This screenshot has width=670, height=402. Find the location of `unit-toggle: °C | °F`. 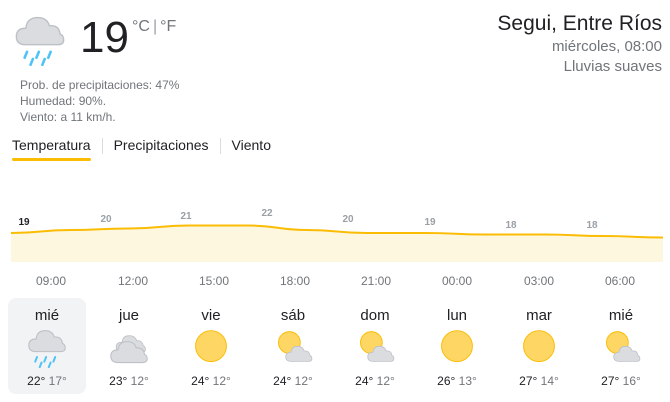

unit-toggle: °C | °F is located at coordinates (154, 27).